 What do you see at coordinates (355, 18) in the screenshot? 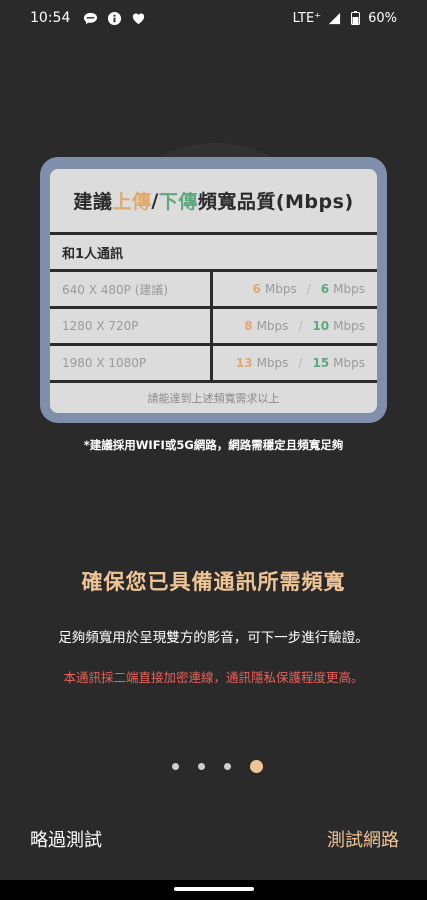
I see `battery-icon` at bounding box center [355, 18].